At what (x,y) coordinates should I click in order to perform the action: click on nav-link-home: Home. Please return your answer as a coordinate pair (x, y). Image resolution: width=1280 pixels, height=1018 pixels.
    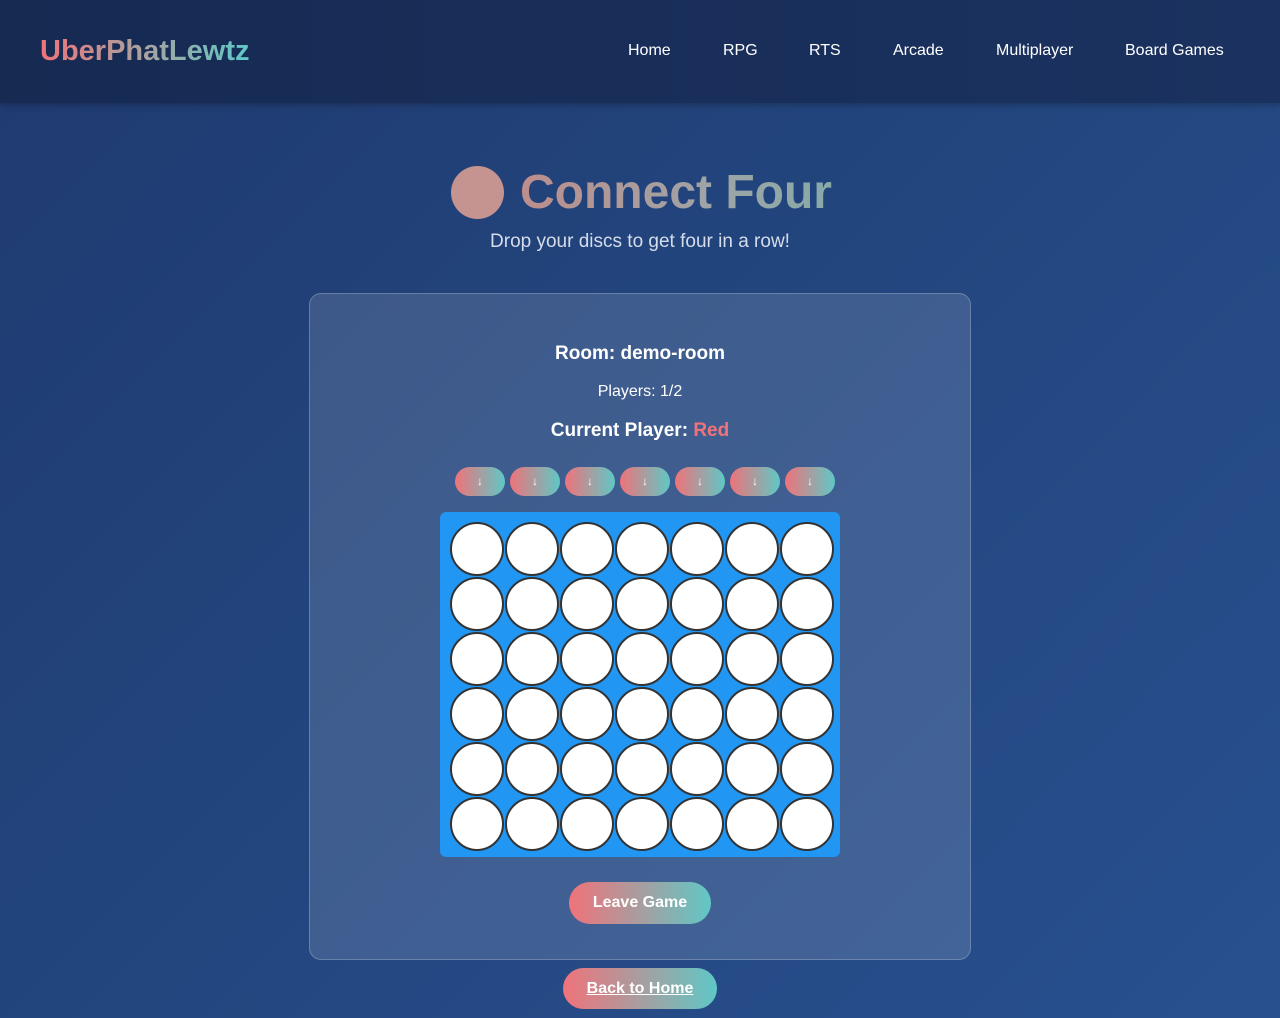
    Looking at the image, I should click on (649, 51).